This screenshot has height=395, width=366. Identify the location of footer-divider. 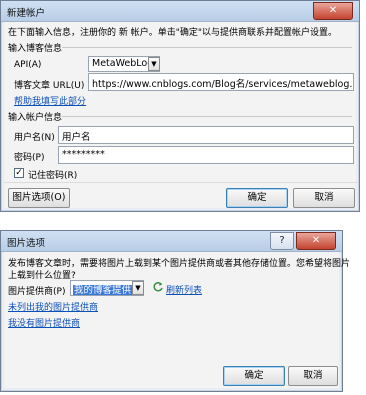
(181, 182).